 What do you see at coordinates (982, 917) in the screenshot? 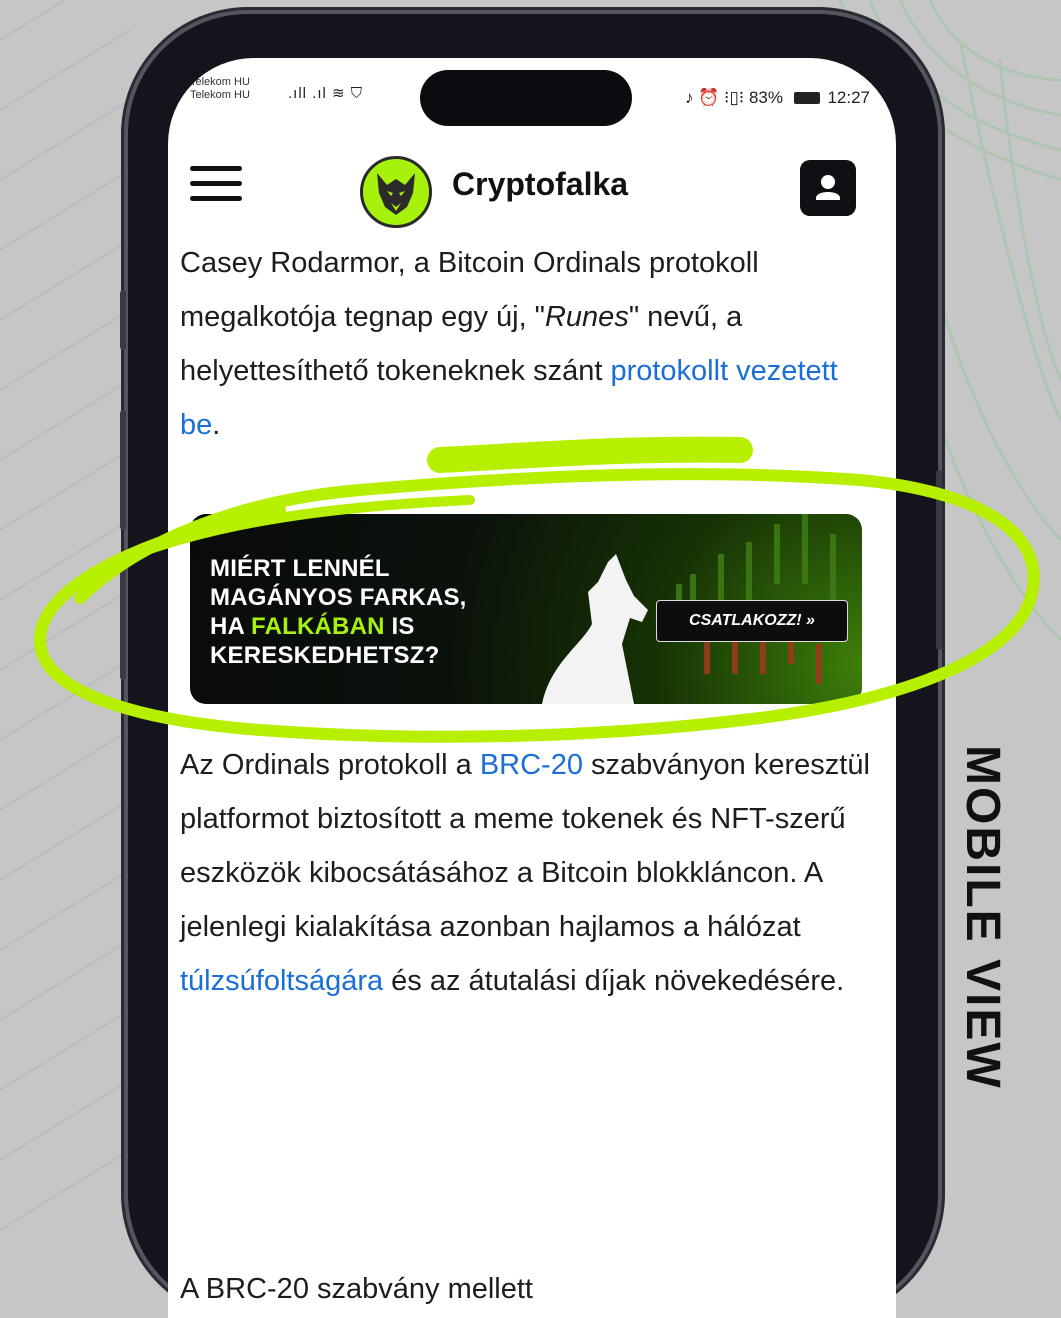
I see `side-label: MOBILE VIEW` at bounding box center [982, 917].